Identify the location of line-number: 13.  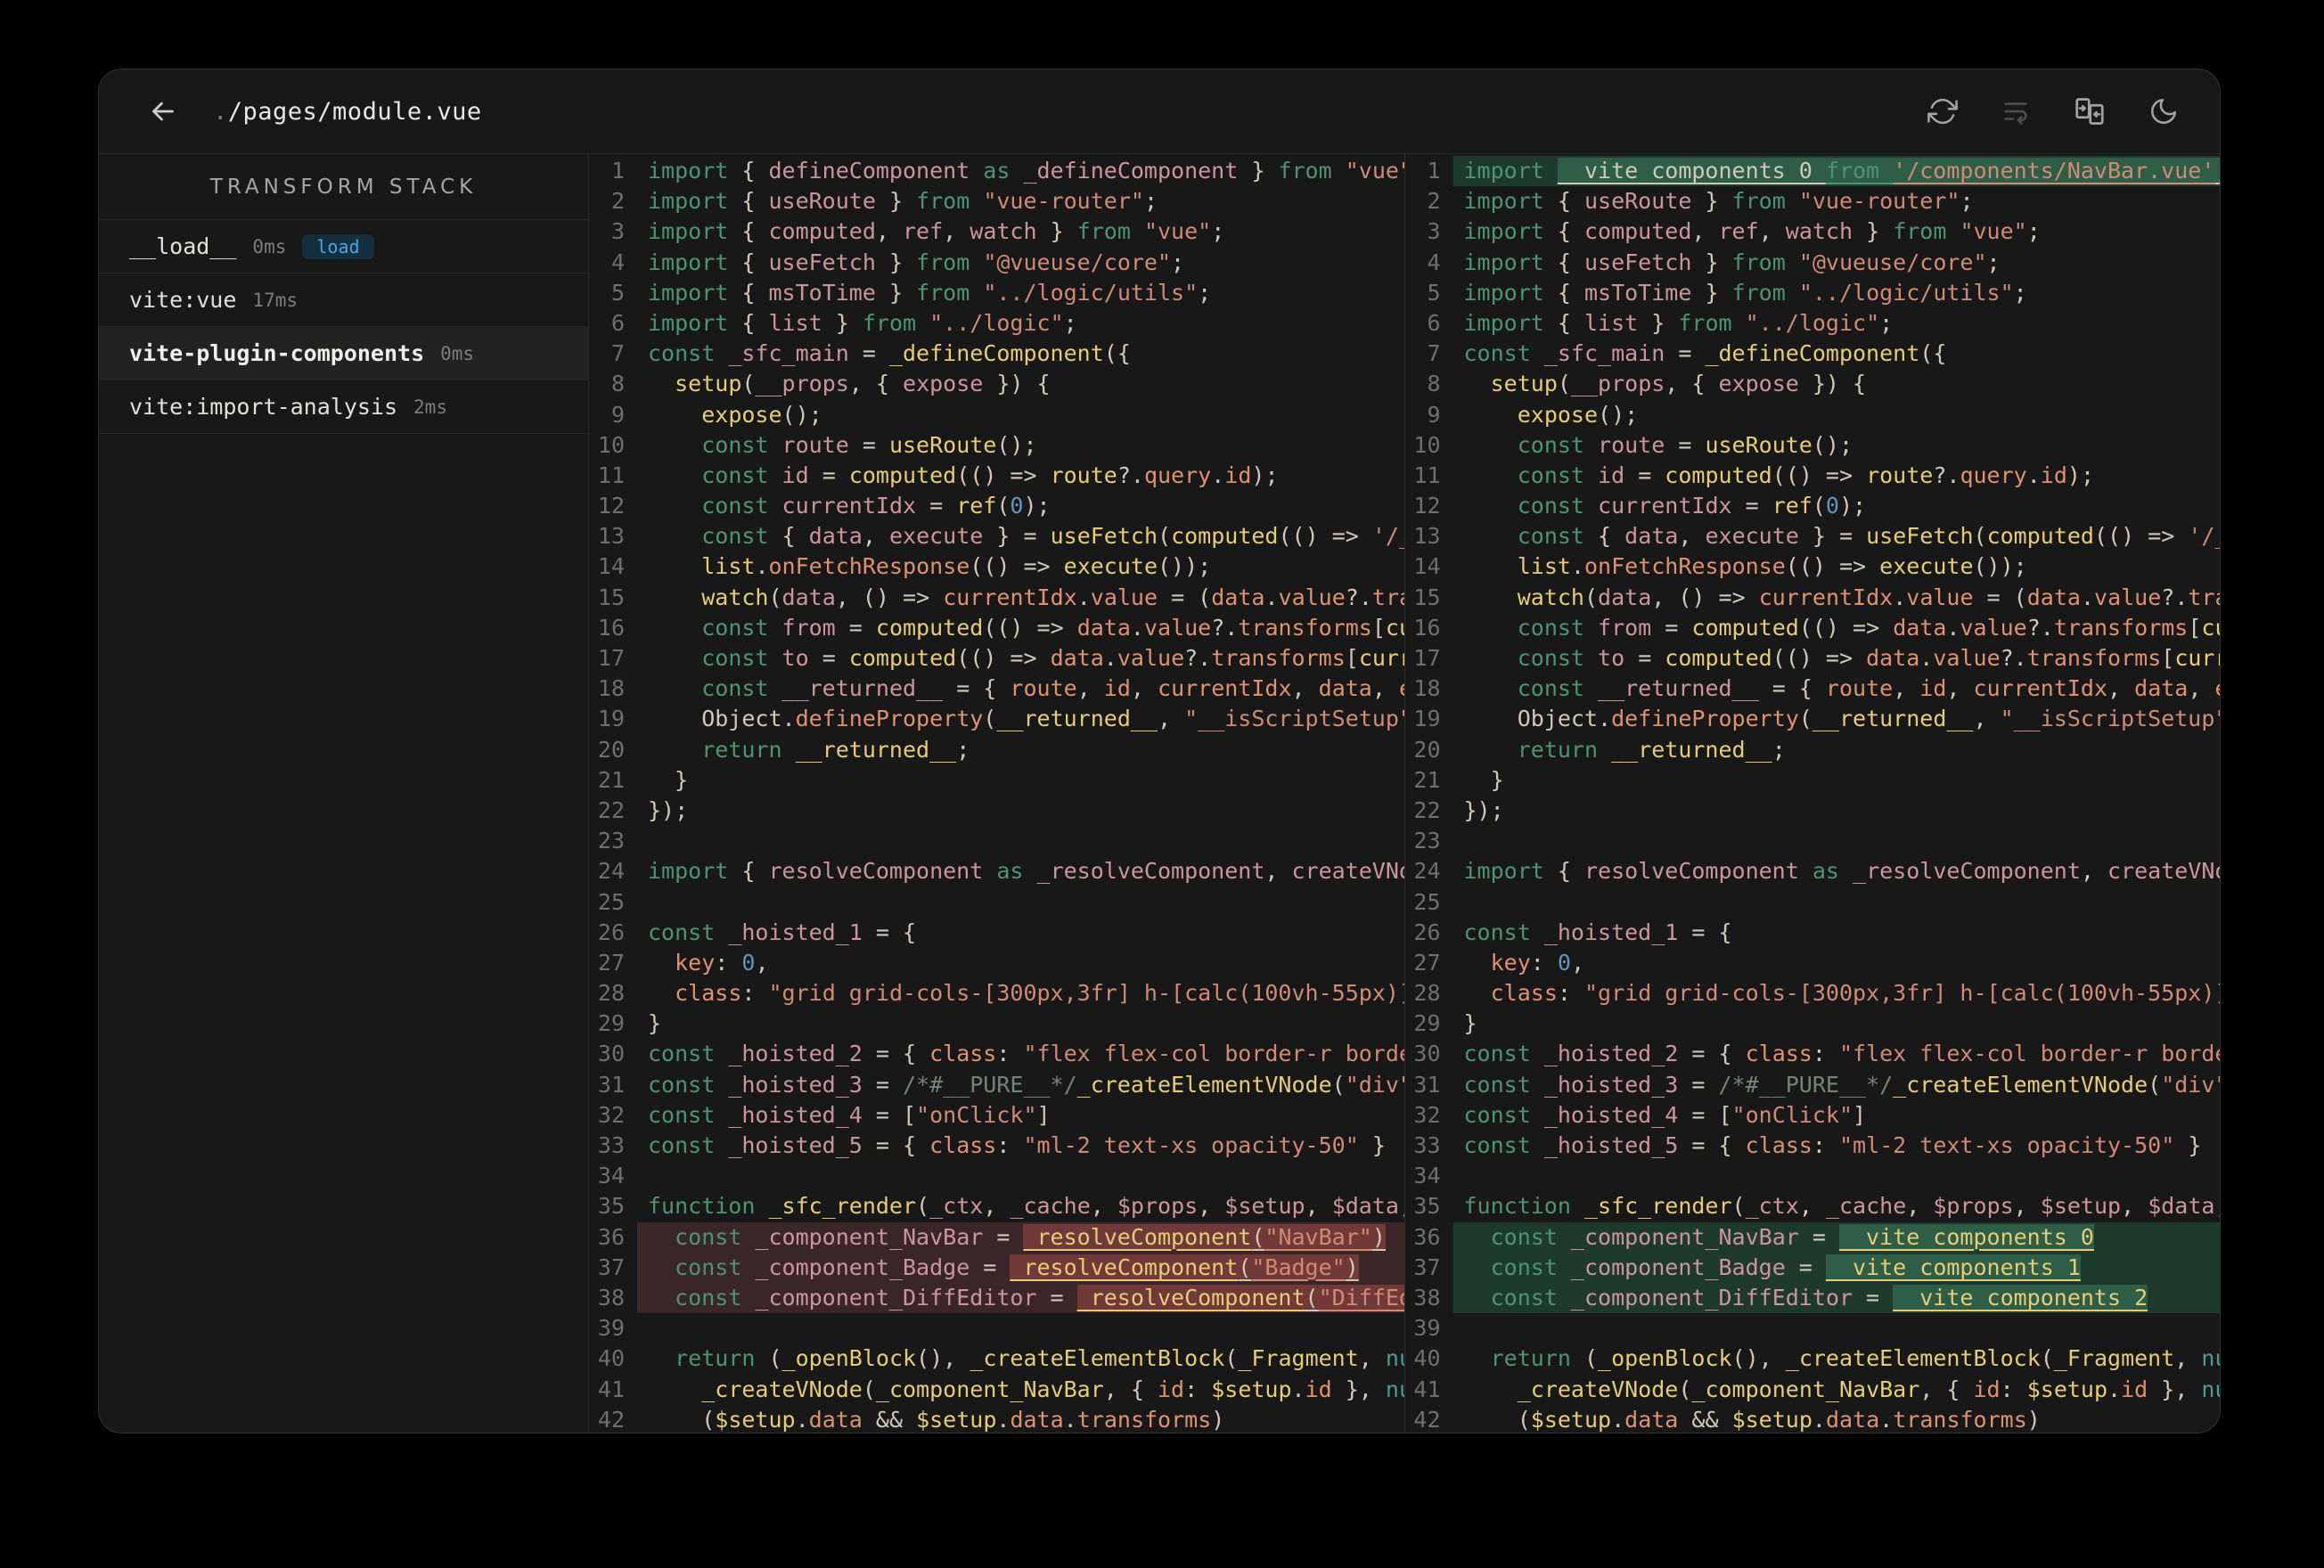
(611, 536).